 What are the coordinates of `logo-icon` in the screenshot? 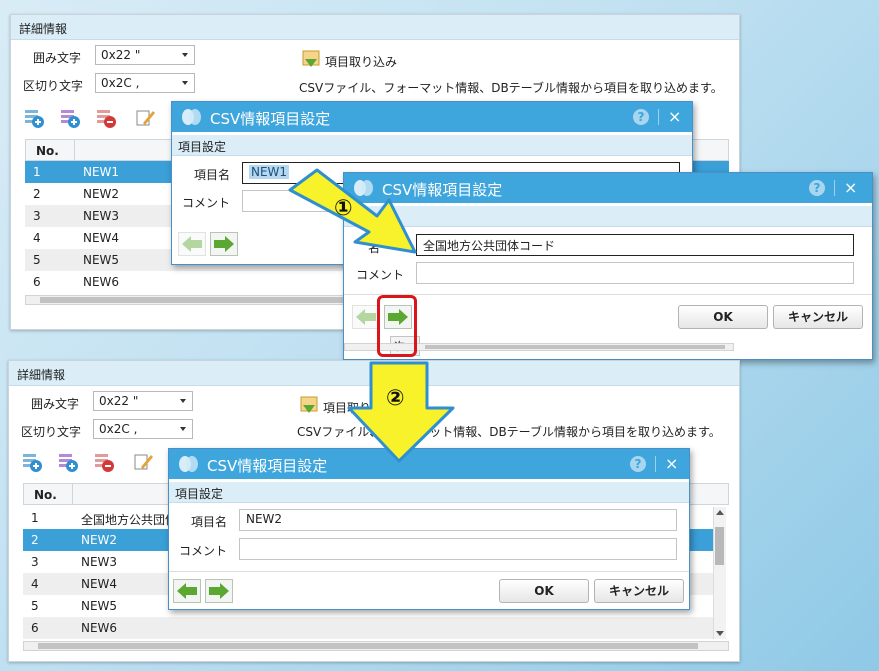 It's located at (191, 117).